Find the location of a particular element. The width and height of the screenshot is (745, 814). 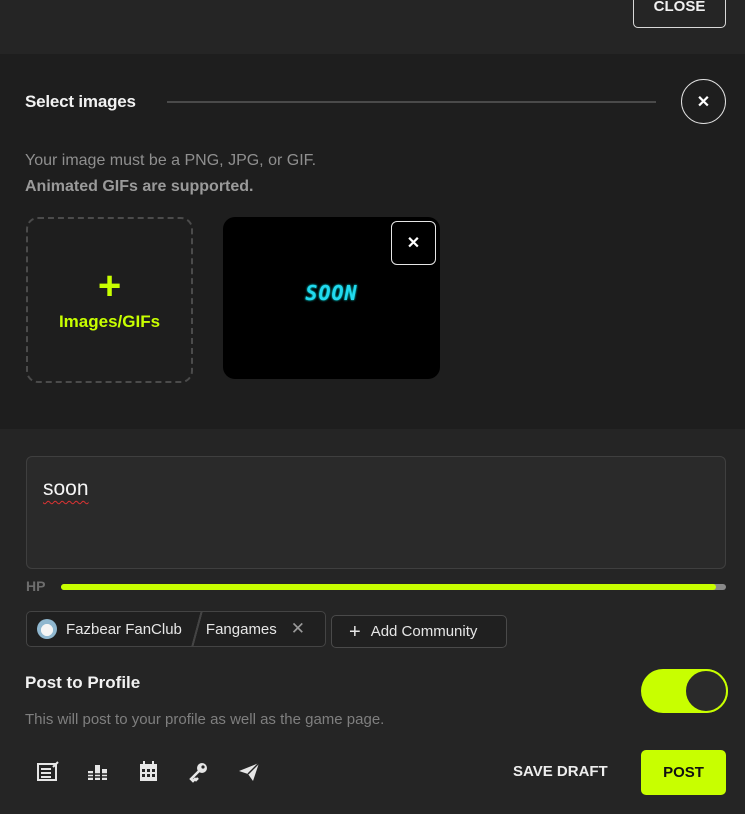

toggle-knob is located at coordinates (706, 691).